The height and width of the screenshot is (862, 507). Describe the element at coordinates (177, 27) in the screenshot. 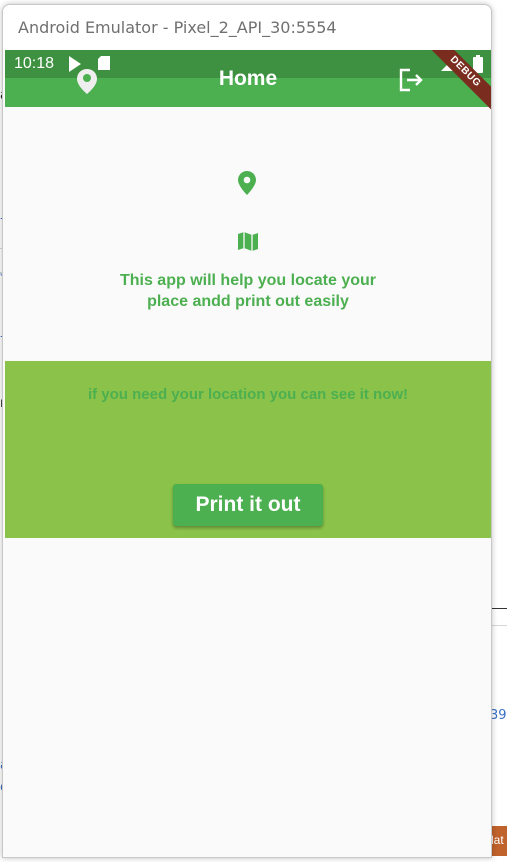

I see `window-title: Android Emulator - Pixel_2_API_30:5554` at that location.